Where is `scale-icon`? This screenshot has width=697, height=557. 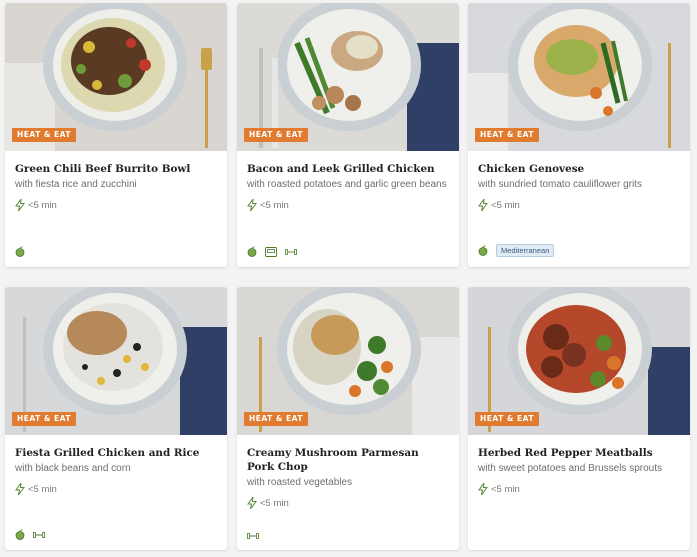 scale-icon is located at coordinates (271, 251).